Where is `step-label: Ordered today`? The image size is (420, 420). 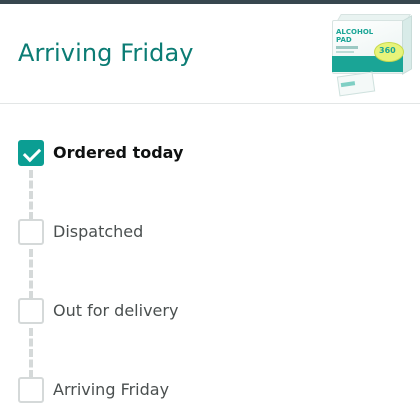 step-label: Ordered today is located at coordinates (118, 152).